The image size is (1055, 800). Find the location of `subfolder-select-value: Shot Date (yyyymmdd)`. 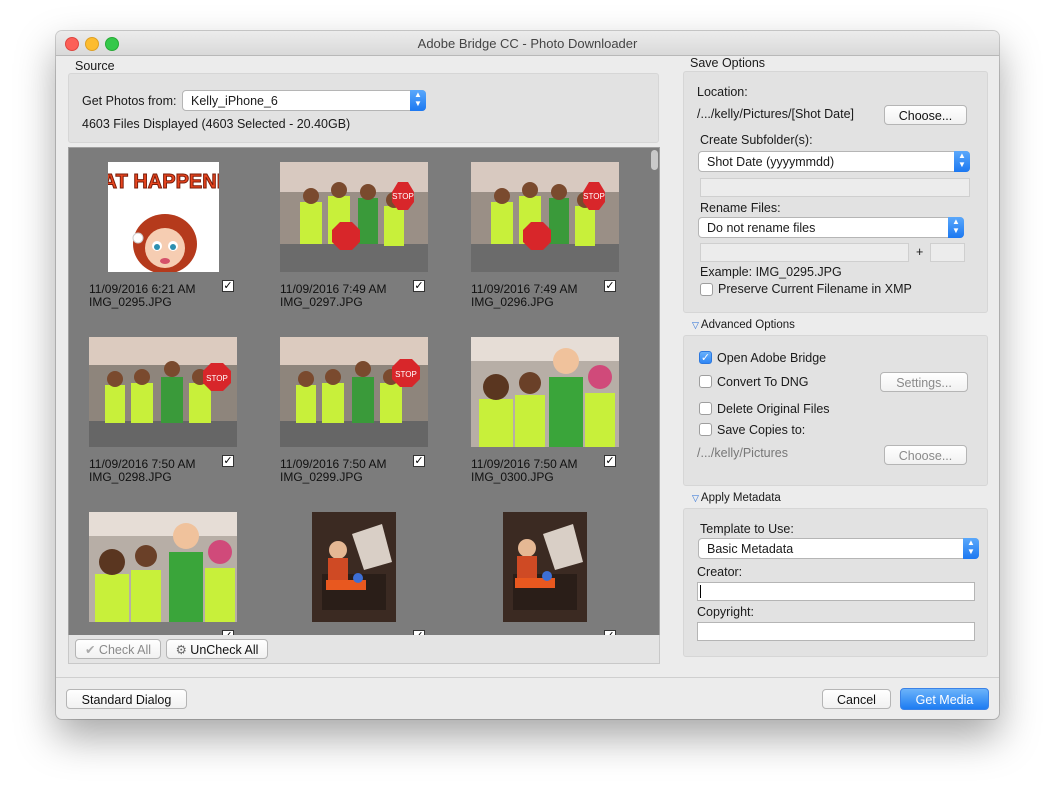

subfolder-select-value: Shot Date (yyyymmdd) is located at coordinates (771, 162).